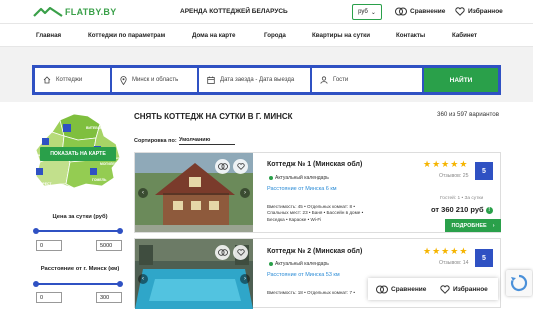  Describe the element at coordinates (302, 189) in the screenshot. I see `listing-distance: Расстояние от Минска 6 км` at that location.